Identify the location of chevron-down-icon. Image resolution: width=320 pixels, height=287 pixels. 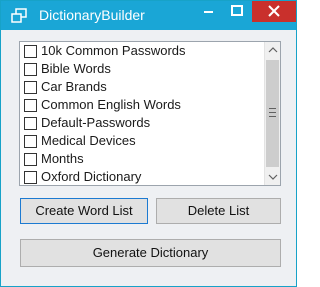
(273, 177).